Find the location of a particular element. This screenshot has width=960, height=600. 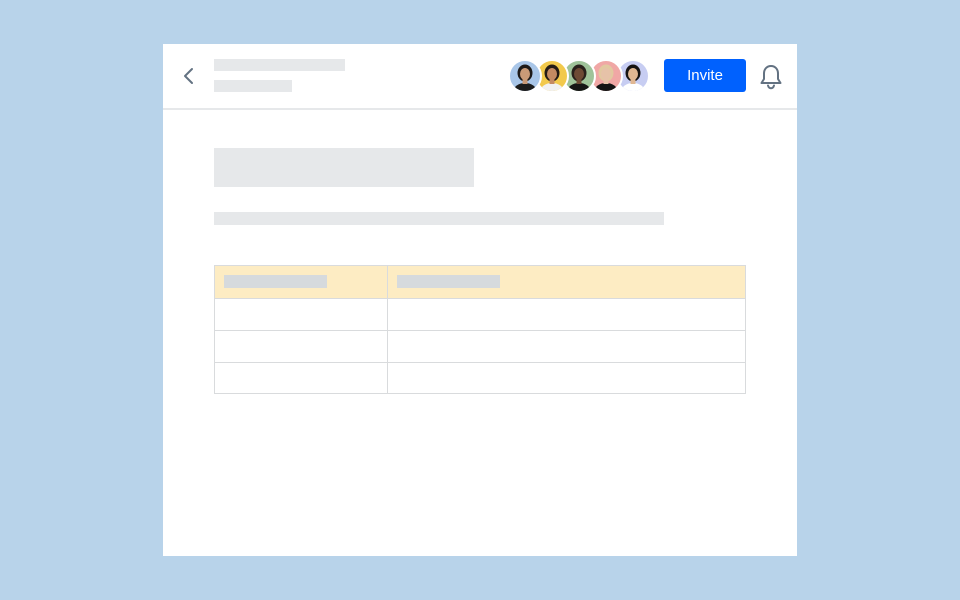

invite-button: Invite is located at coordinates (705, 75).